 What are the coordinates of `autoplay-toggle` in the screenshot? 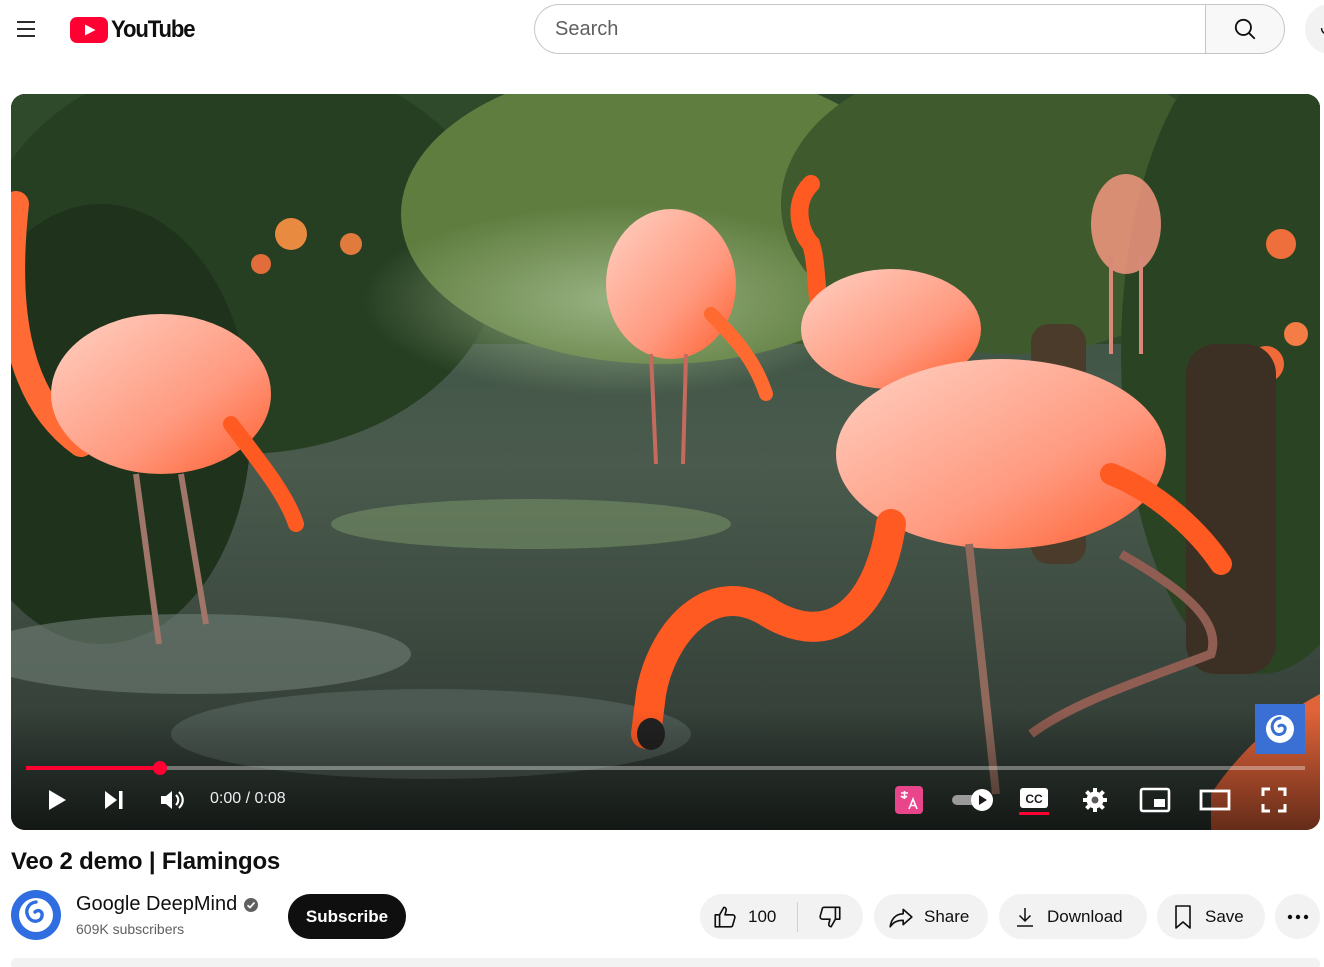 It's located at (973, 800).